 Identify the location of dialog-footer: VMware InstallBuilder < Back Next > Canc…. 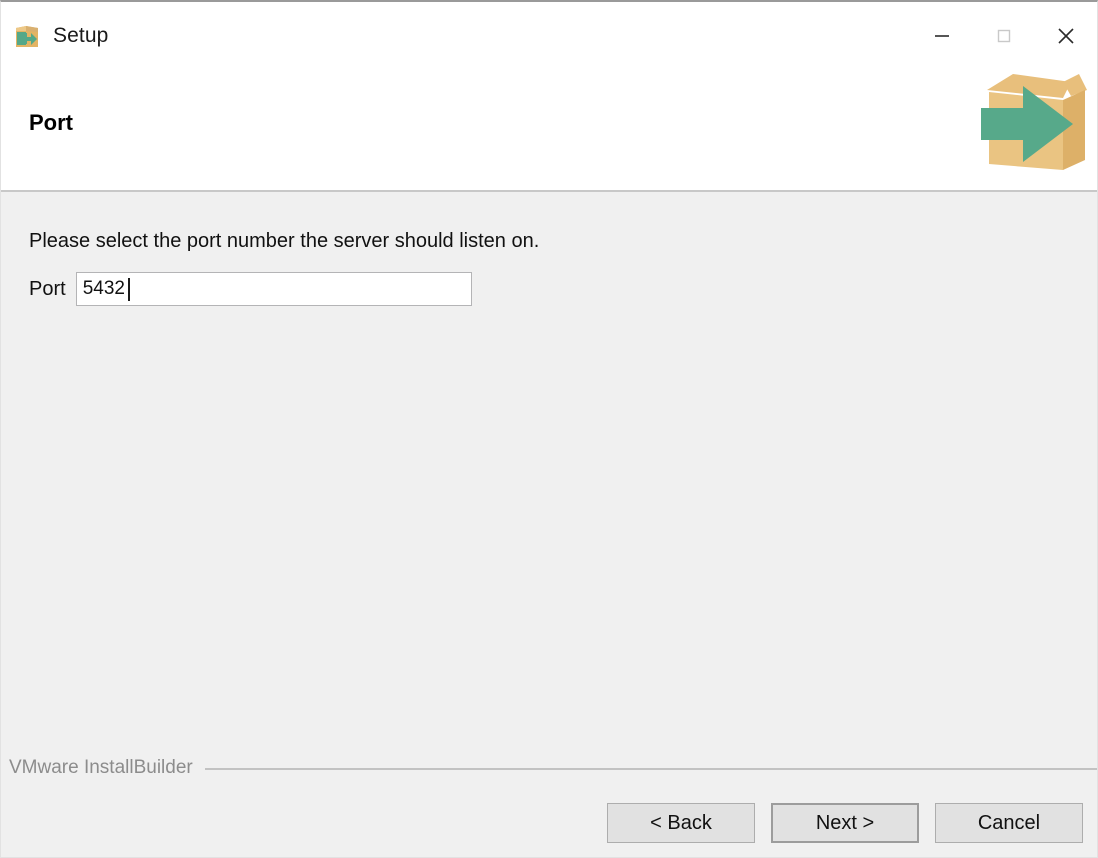
(549, 805).